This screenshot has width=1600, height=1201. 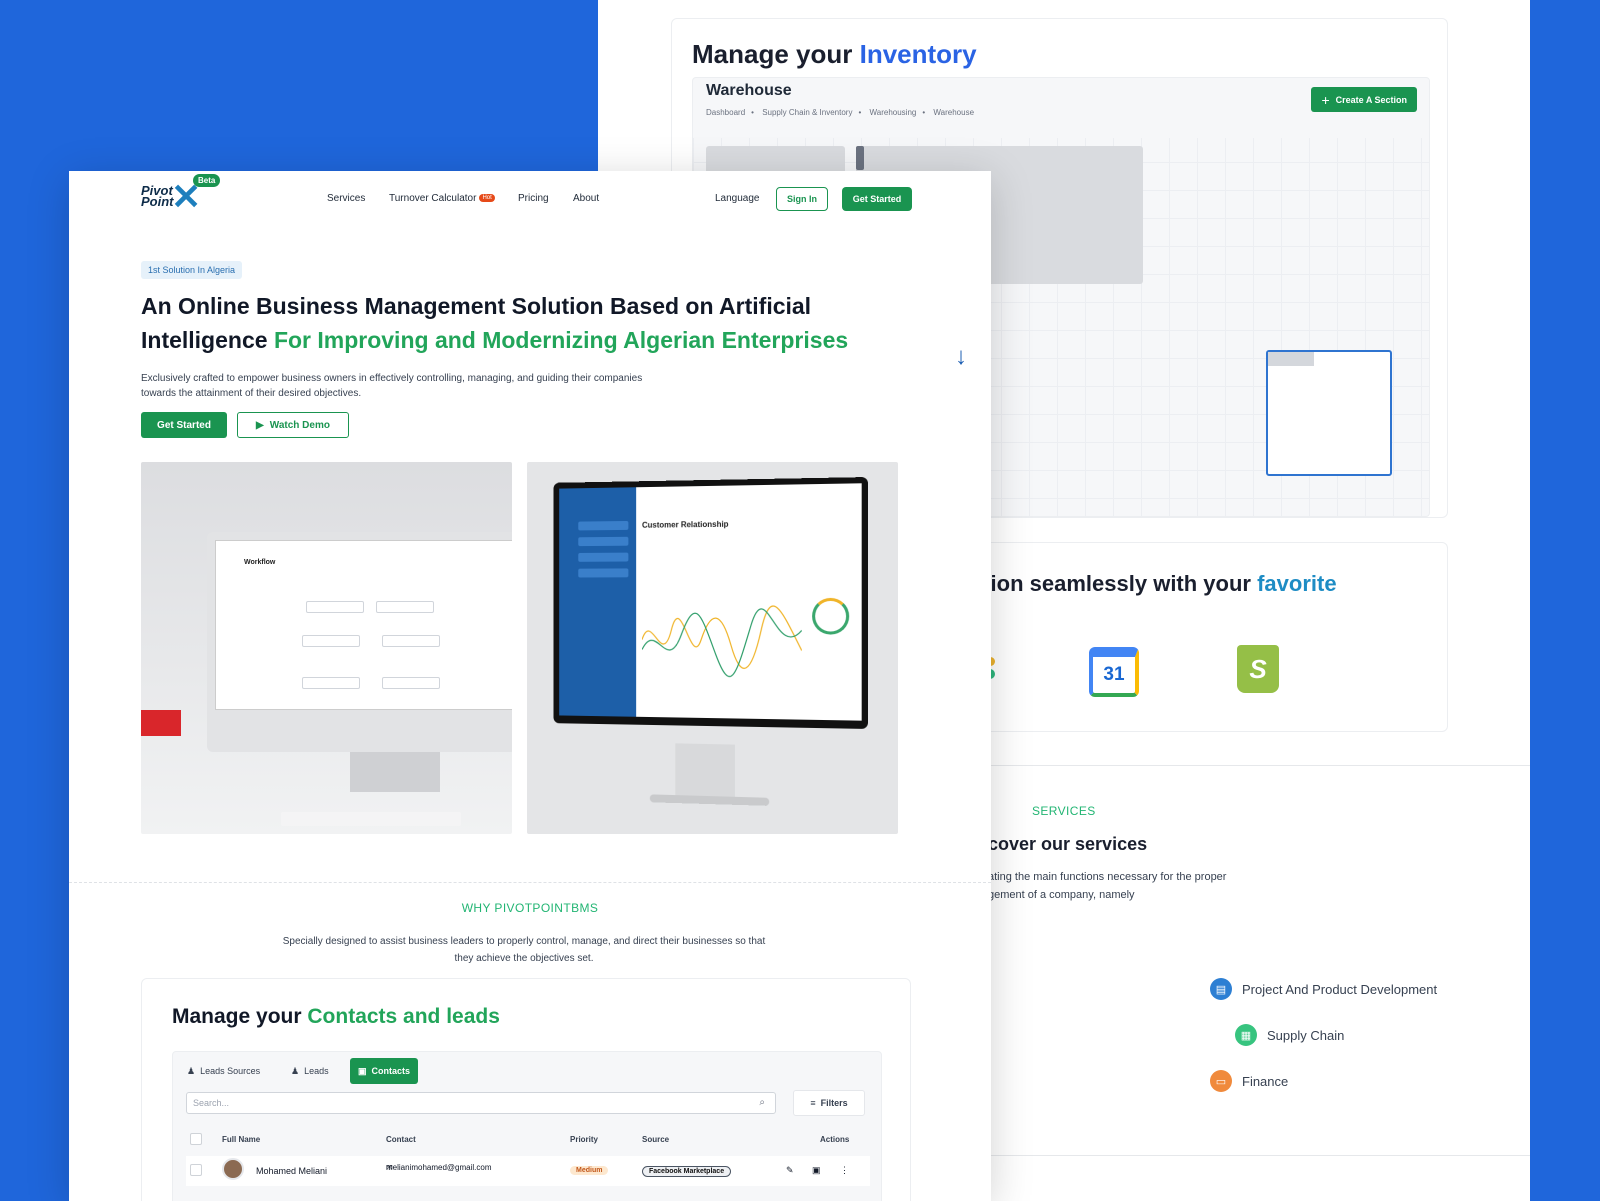 What do you see at coordinates (918, 54) in the screenshot?
I see `inventory-title-accent: Inventory` at bounding box center [918, 54].